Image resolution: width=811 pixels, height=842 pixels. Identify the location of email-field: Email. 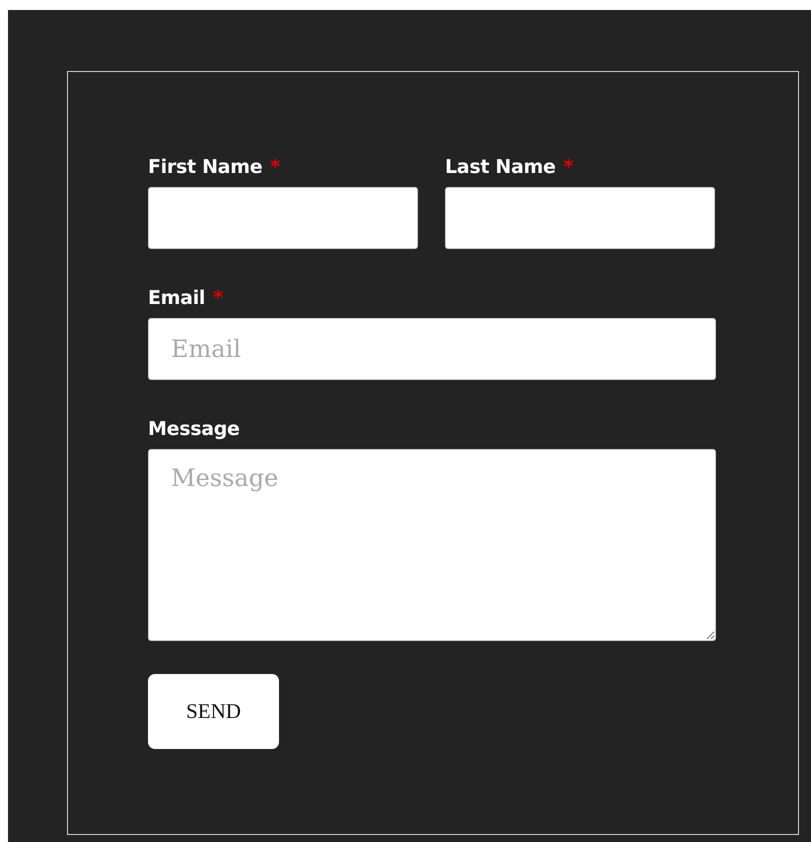
(432, 349).